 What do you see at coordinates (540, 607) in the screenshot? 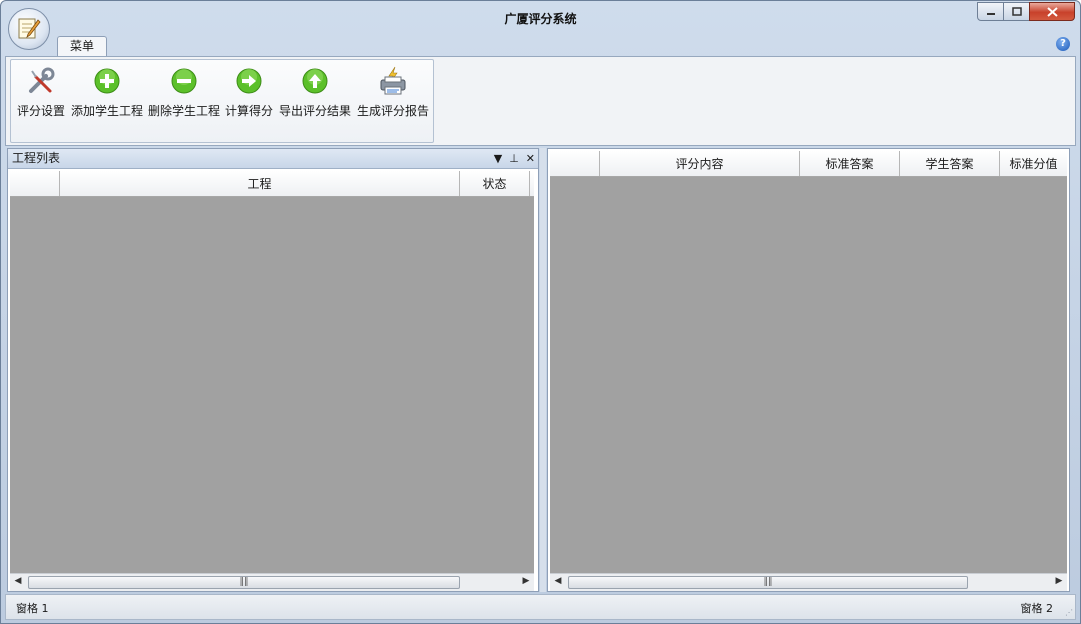
I see `status-bar: 窗格 1 窗格 2 ⋰` at bounding box center [540, 607].